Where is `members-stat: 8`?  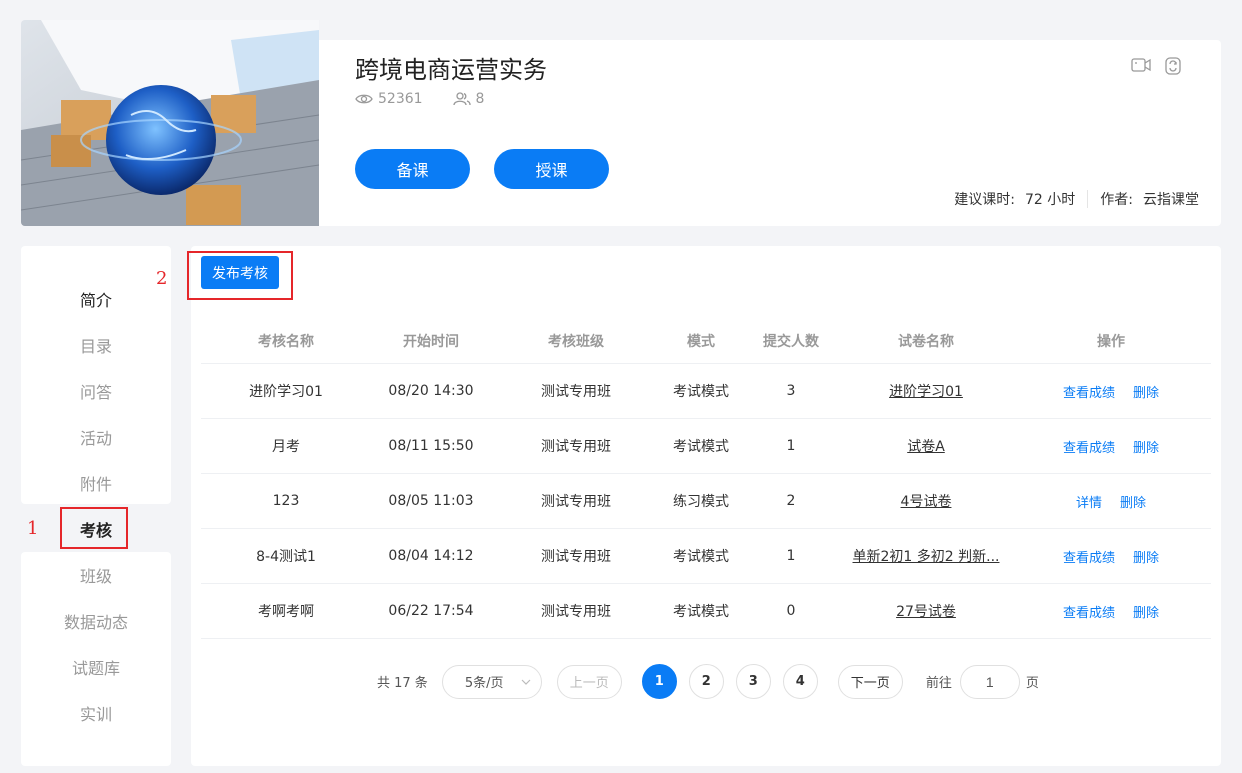 members-stat: 8 is located at coordinates (468, 99).